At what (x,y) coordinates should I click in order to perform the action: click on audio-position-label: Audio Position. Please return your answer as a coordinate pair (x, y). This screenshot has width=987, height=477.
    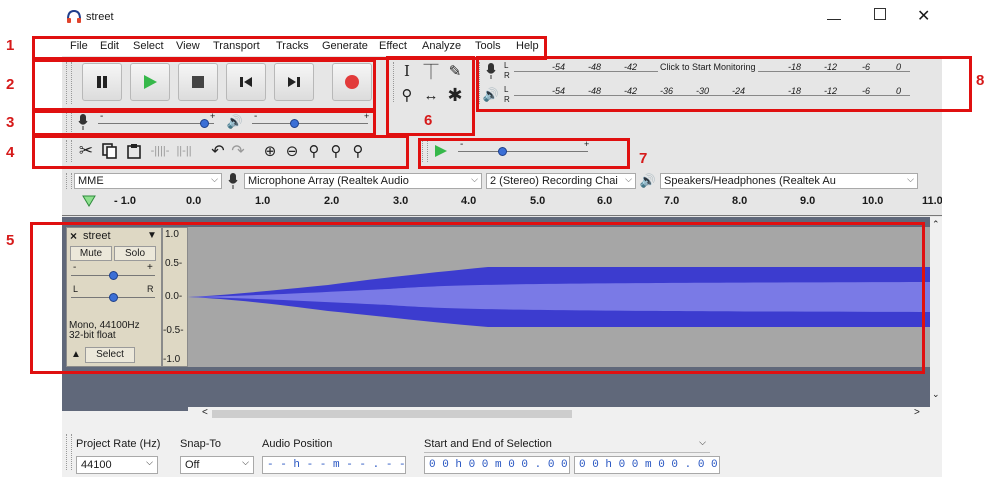
    Looking at the image, I should click on (297, 444).